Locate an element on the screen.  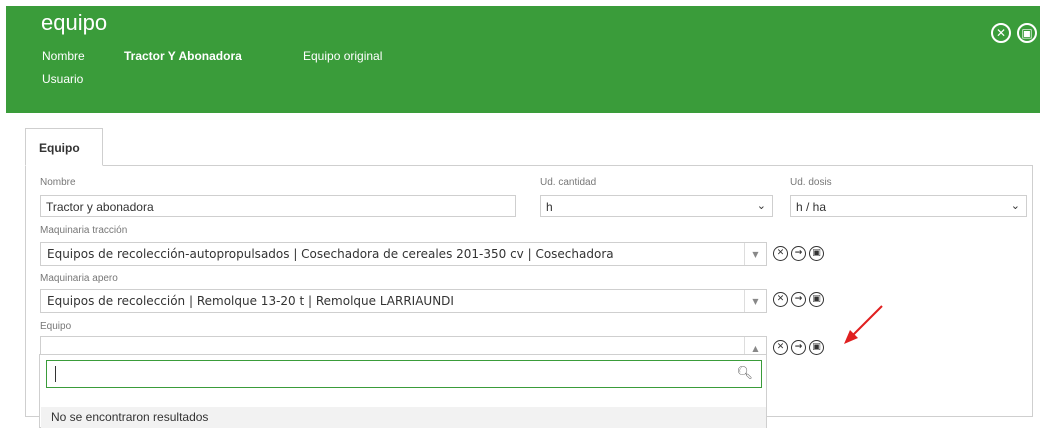
traccion-actions: ✕ → ▣ is located at coordinates (798, 253).